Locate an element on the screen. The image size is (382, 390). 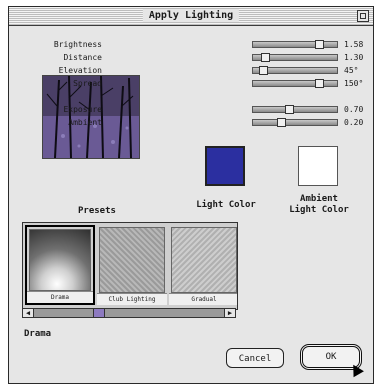
slider-value: 150° is located at coordinates (354, 83).